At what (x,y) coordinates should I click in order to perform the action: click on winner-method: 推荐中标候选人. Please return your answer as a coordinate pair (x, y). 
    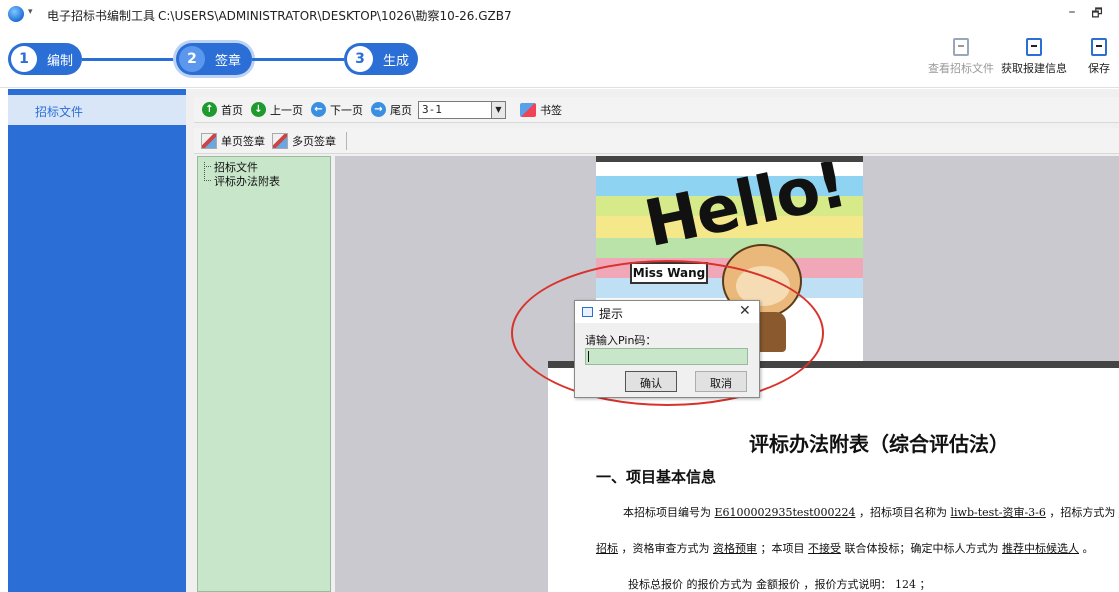
    Looking at the image, I should click on (1040, 548).